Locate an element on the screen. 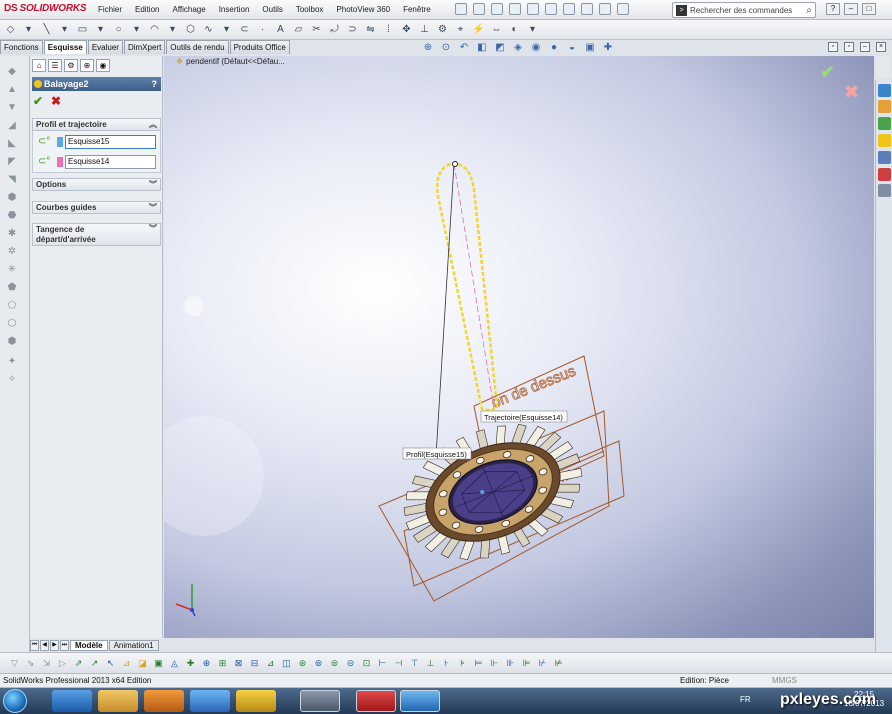 The width and height of the screenshot is (892, 714). viewport-restore-icon: ▫ is located at coordinates (849, 47).